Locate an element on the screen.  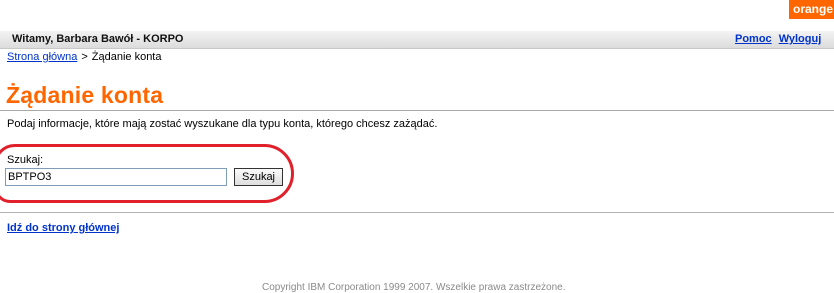
breadcrumb-home-link: Strona główna is located at coordinates (42, 57).